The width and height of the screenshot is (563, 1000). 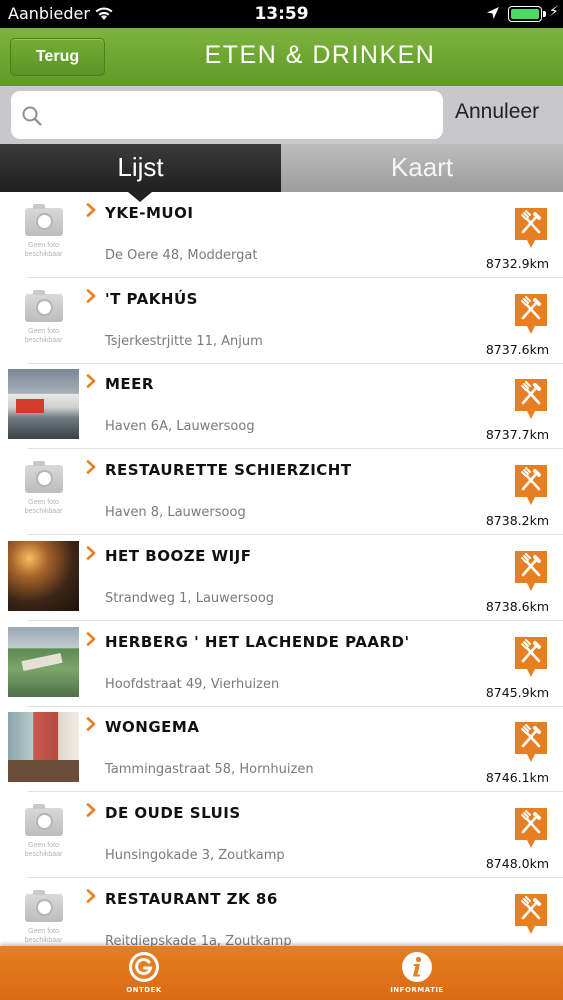 What do you see at coordinates (198, 939) in the screenshot?
I see `restaurant-address: Reitdiepskade 1a, Zoutkamp` at bounding box center [198, 939].